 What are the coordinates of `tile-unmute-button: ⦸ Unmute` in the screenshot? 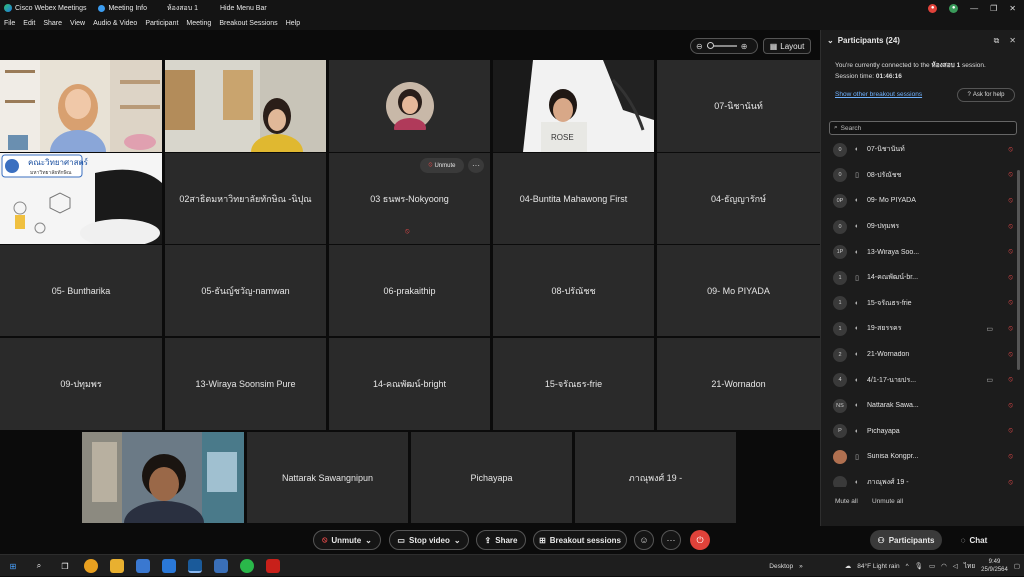 It's located at (442, 165).